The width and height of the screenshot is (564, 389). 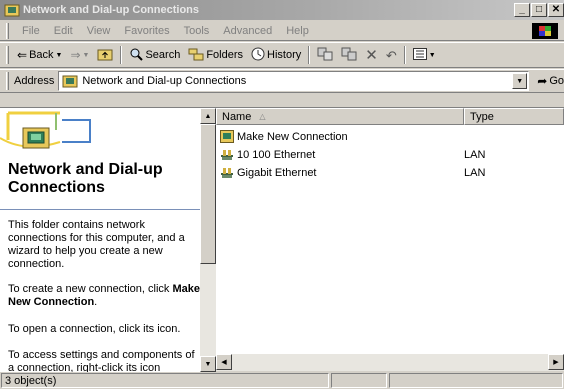 I want to click on menu-help: Help, so click(x=297, y=31).